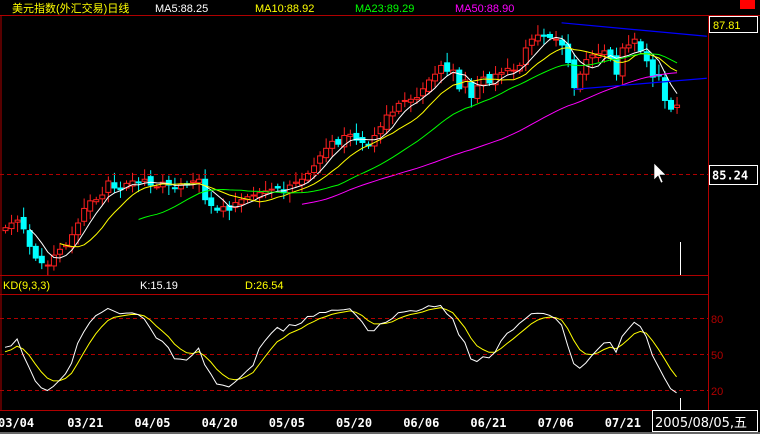  What do you see at coordinates (284, 9) in the screenshot?
I see `ma10-label: MA10:88.92` at bounding box center [284, 9].